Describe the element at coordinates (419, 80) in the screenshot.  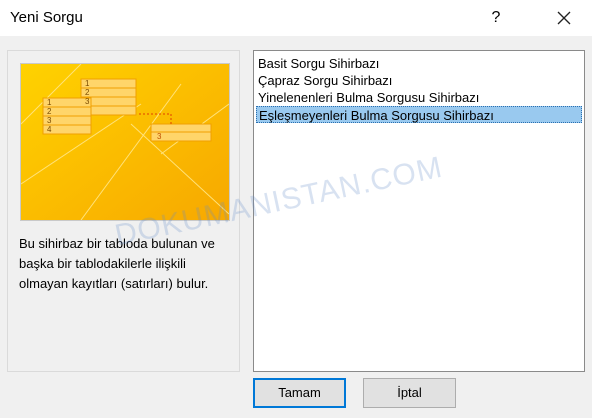
I see `list-item: Çapraz Sorgu Sihirbazı` at that location.